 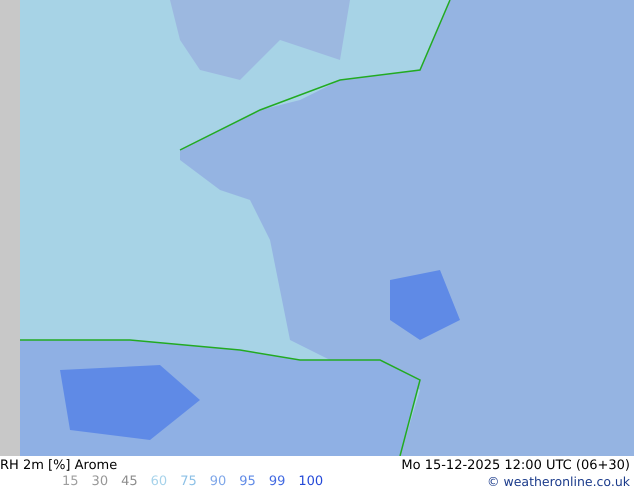 What do you see at coordinates (515, 465) in the screenshot?
I see `forecast-datetime: Mo 15-12-2025 12:00 UTC (06+30)` at bounding box center [515, 465].